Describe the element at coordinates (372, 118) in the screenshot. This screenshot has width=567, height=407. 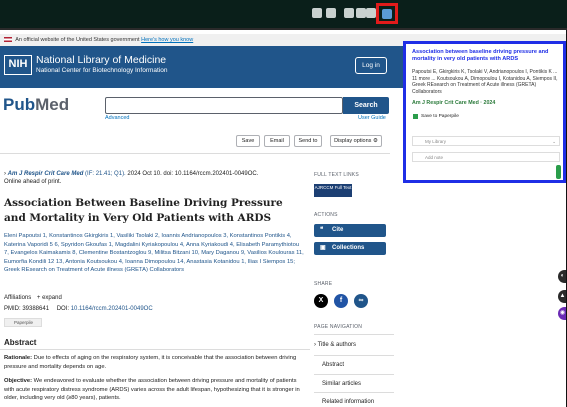
I see `user-guide-link: User Guide` at that location.